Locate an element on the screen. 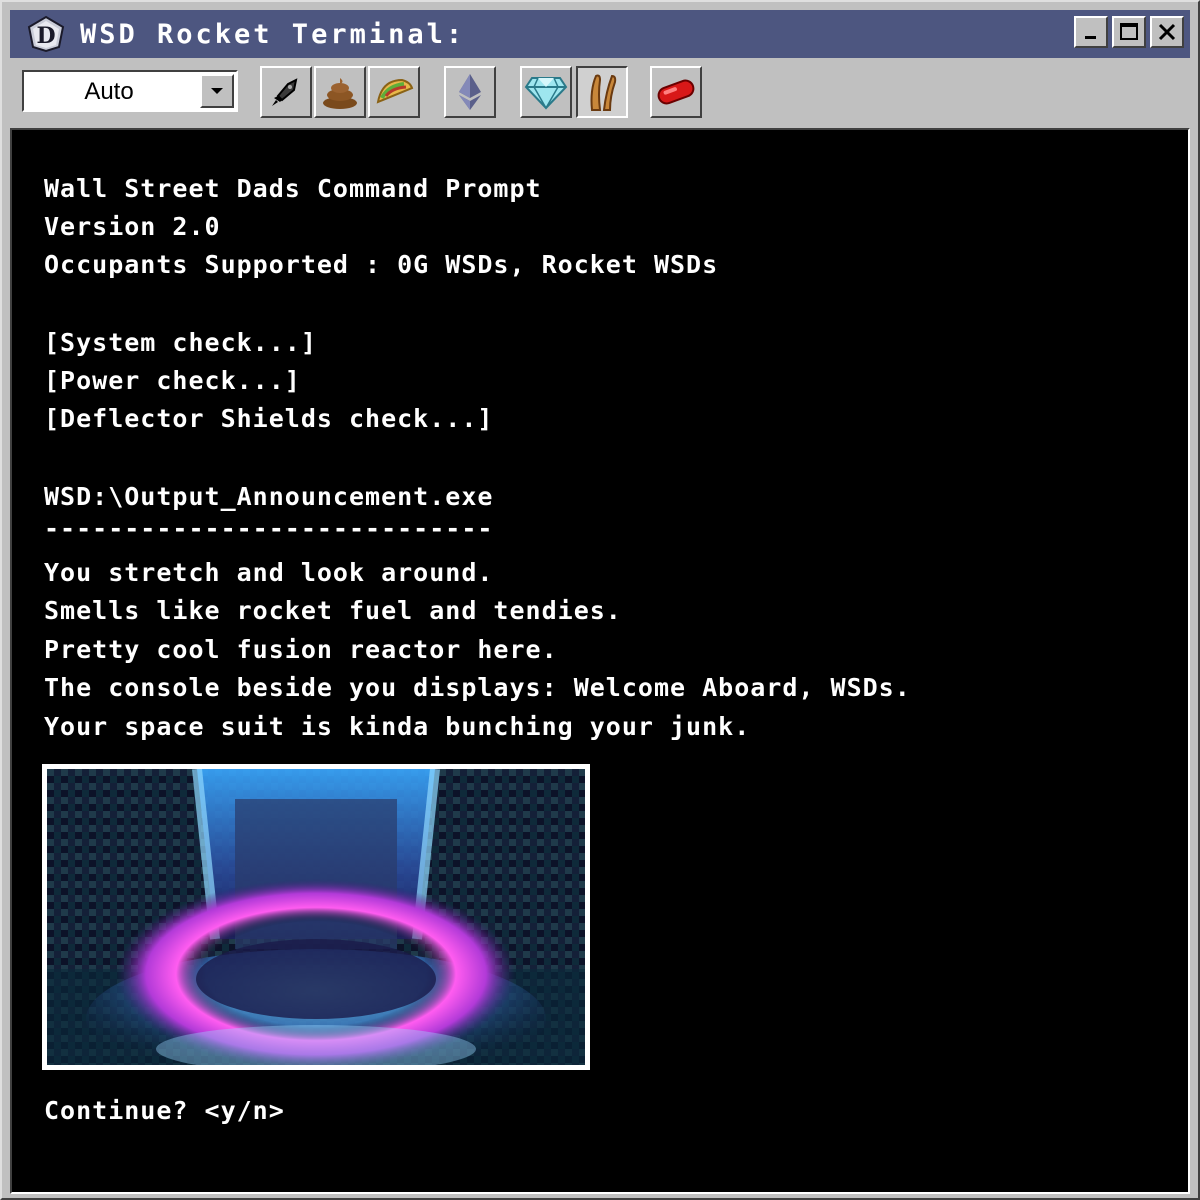 Image resolution: width=1200 pixels, height=1200 pixels. check-line: [Power check...] is located at coordinates (172, 380).